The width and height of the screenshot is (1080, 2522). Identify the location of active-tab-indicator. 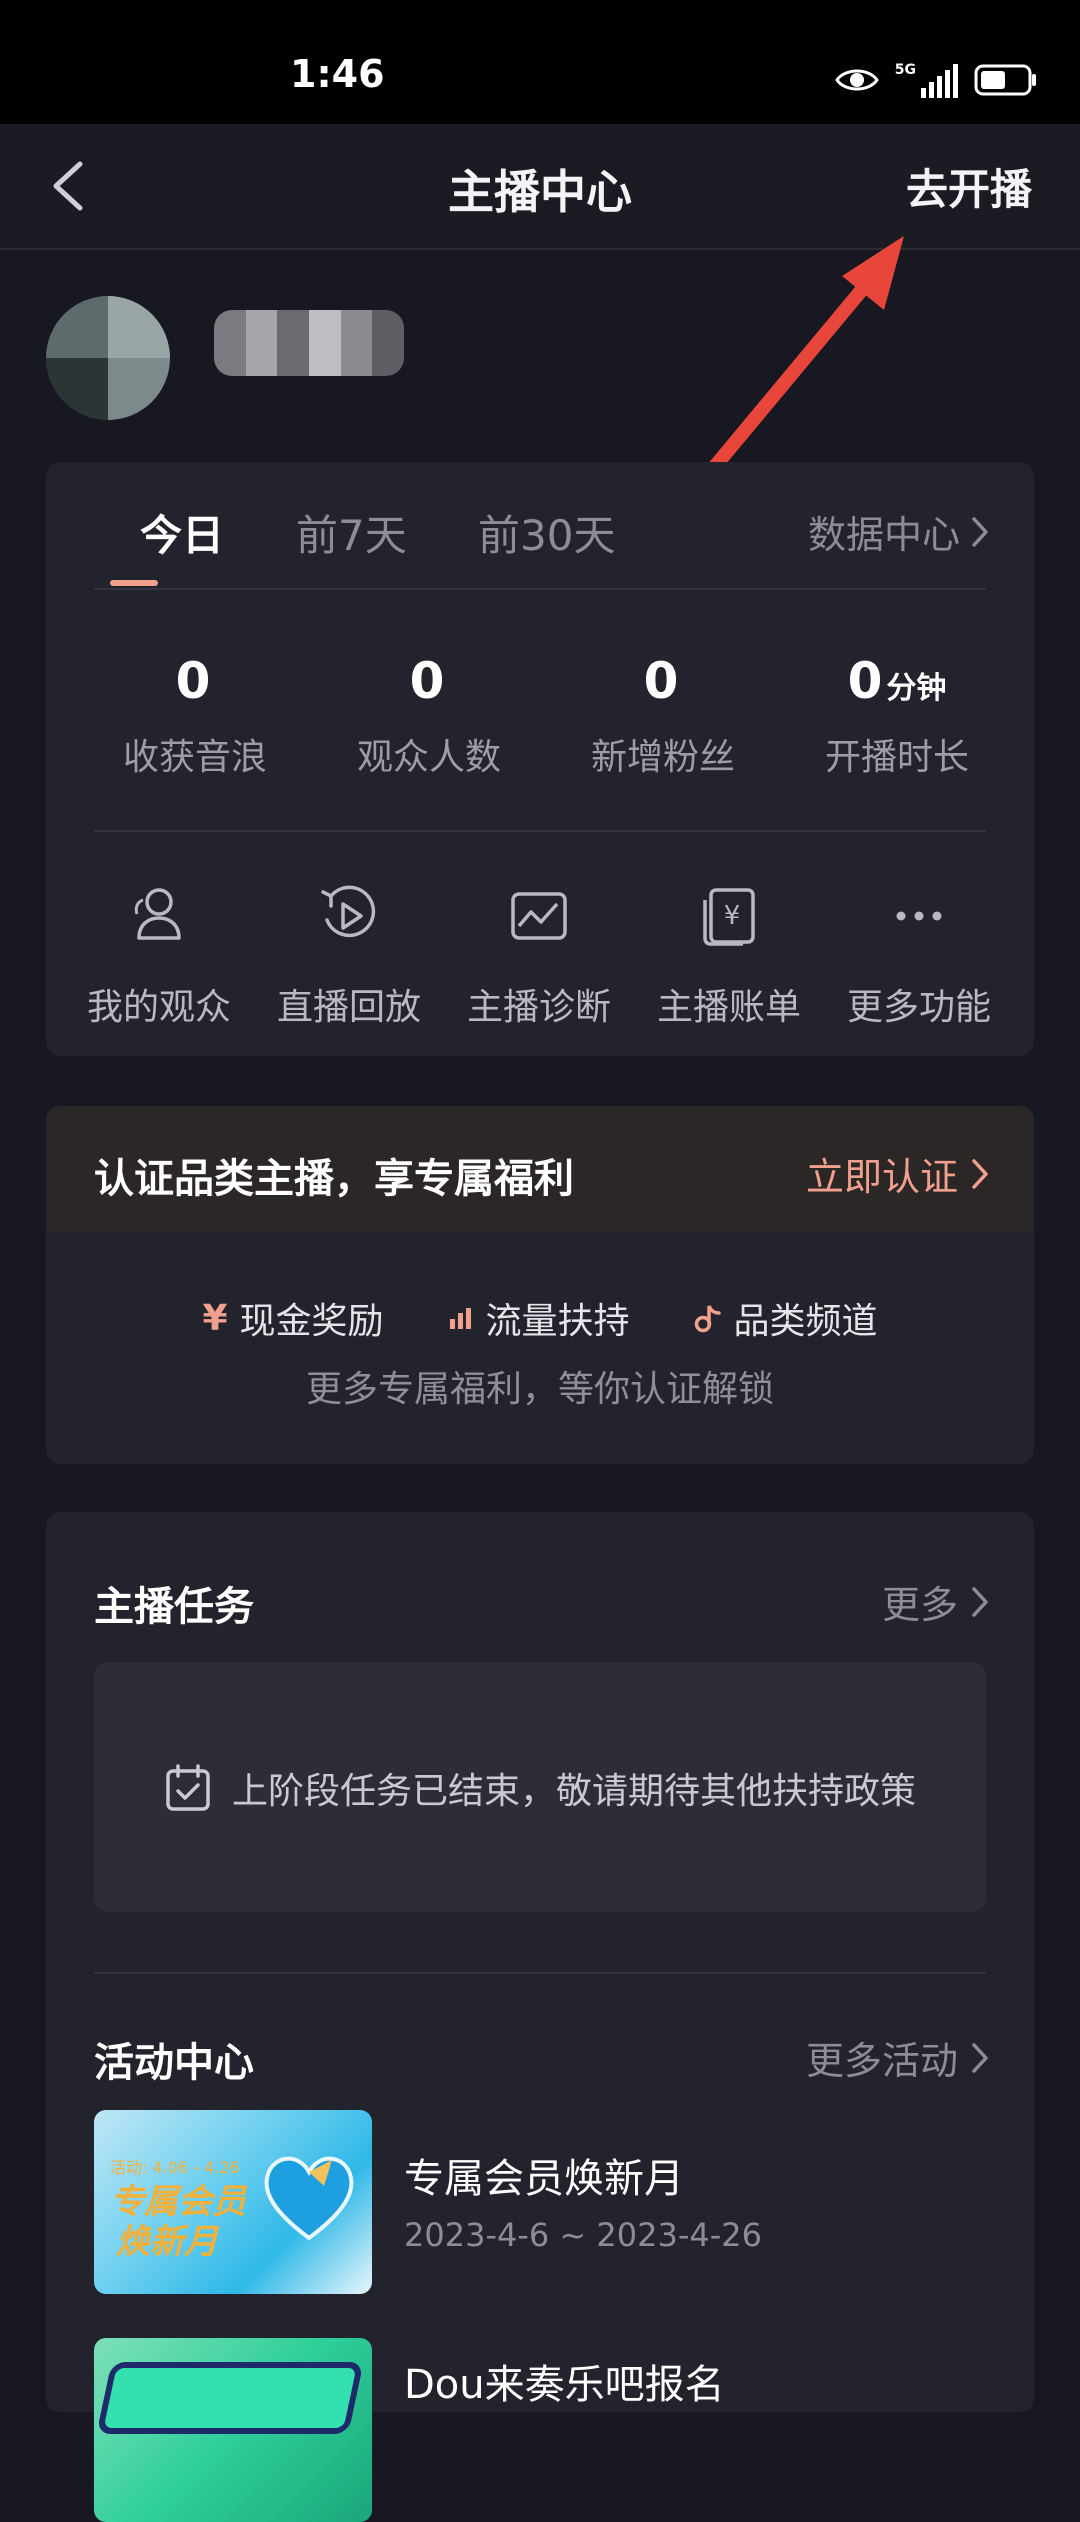
(134, 583).